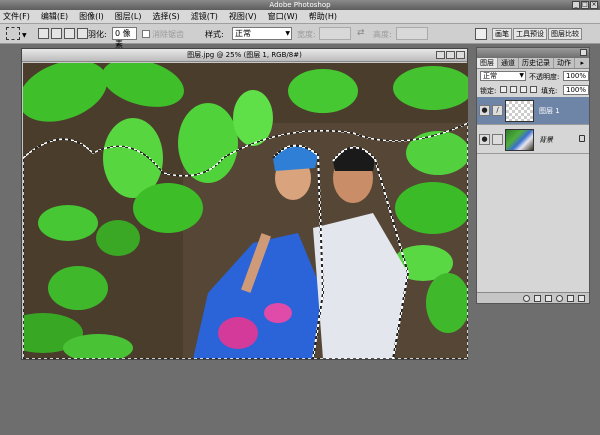  Describe the element at coordinates (549, 91) in the screenshot. I see `fill-label: 填充:` at that location.